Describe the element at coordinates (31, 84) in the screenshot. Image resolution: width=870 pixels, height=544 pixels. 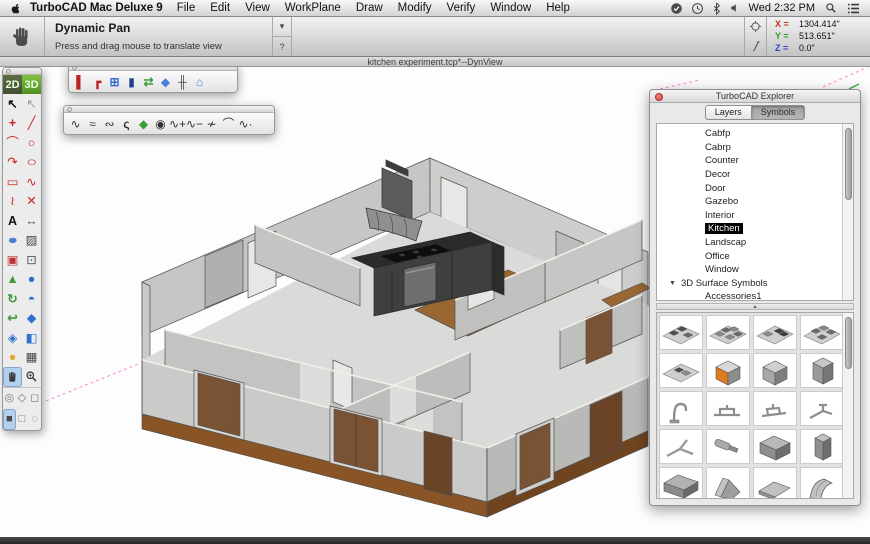
I see `mode-3d-button: 3D` at that location.